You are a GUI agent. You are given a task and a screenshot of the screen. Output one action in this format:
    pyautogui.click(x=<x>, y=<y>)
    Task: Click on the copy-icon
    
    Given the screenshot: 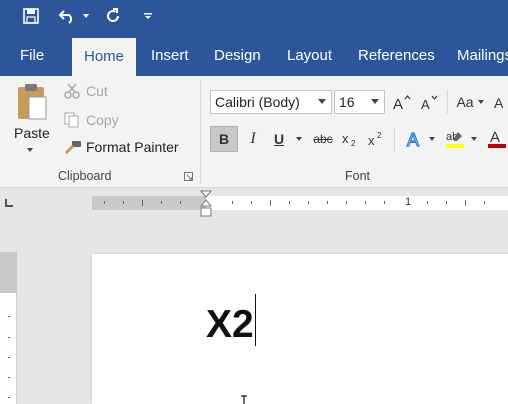 What is the action you would take?
    pyautogui.click(x=71, y=120)
    